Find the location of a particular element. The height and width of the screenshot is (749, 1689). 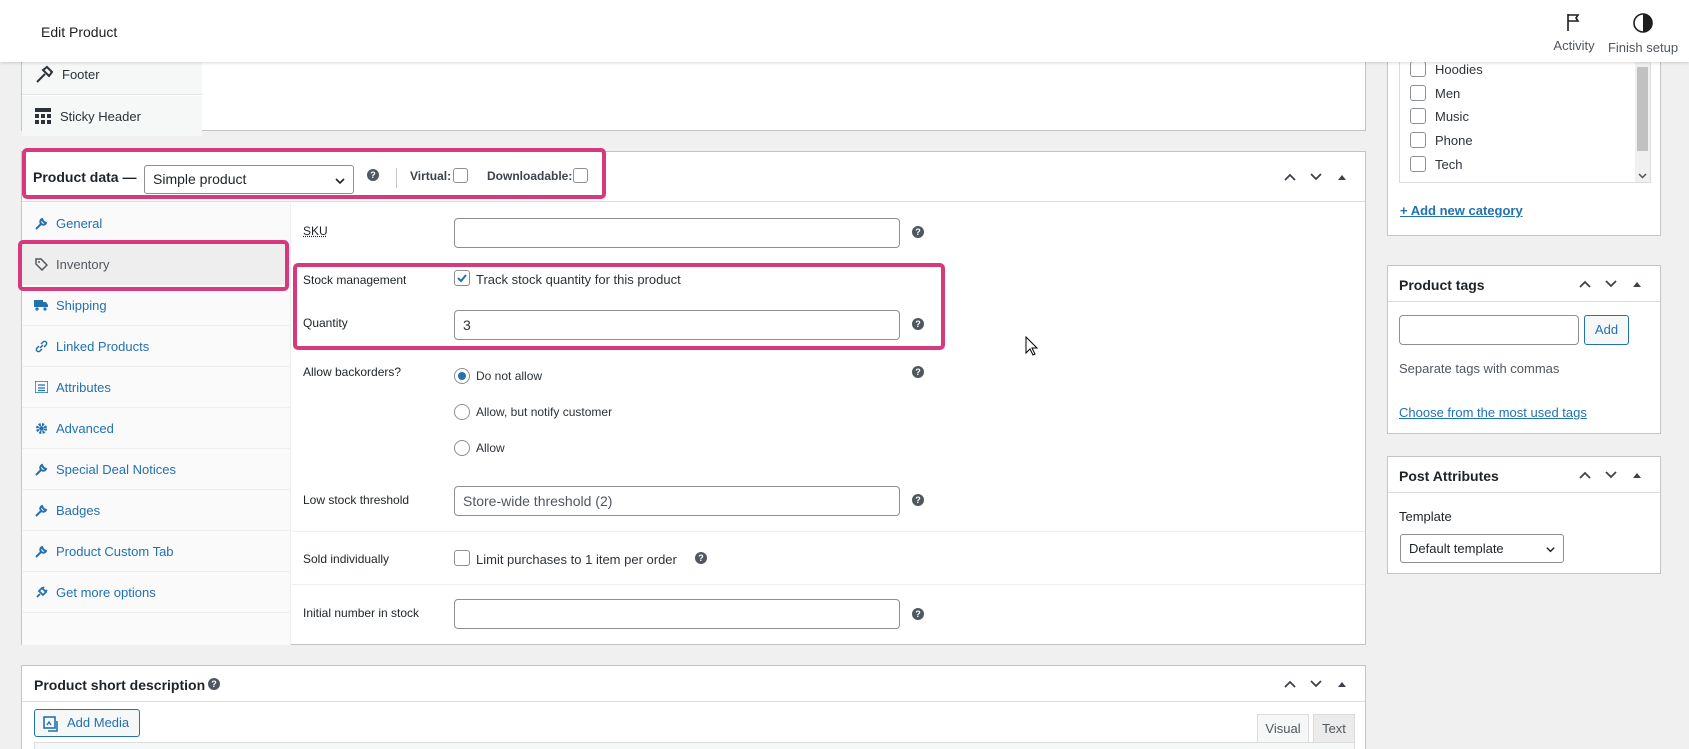

top-bar: Edit Product Activity Finish setup is located at coordinates (844, 31).